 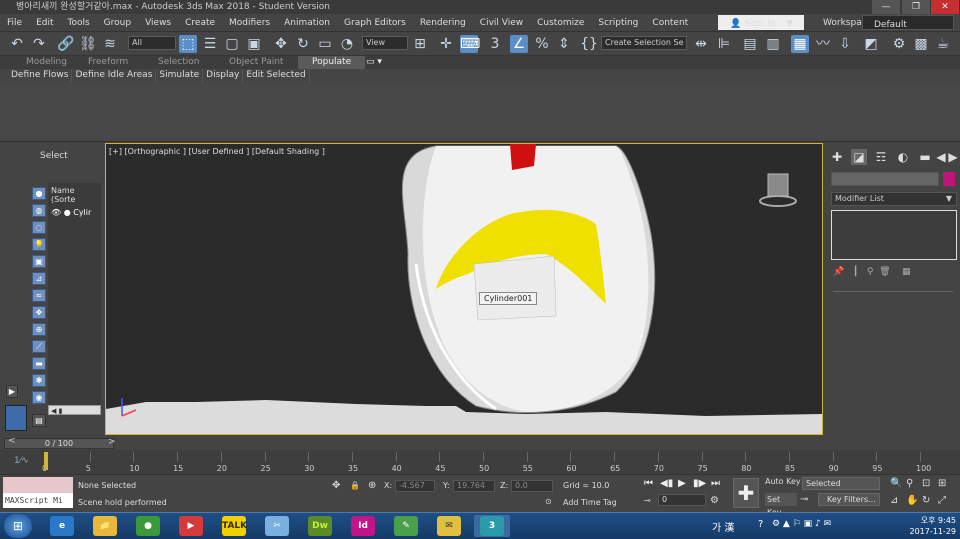 What do you see at coordinates (39, 295) in the screenshot?
I see `display-spacewarps-icon: ≈` at bounding box center [39, 295].